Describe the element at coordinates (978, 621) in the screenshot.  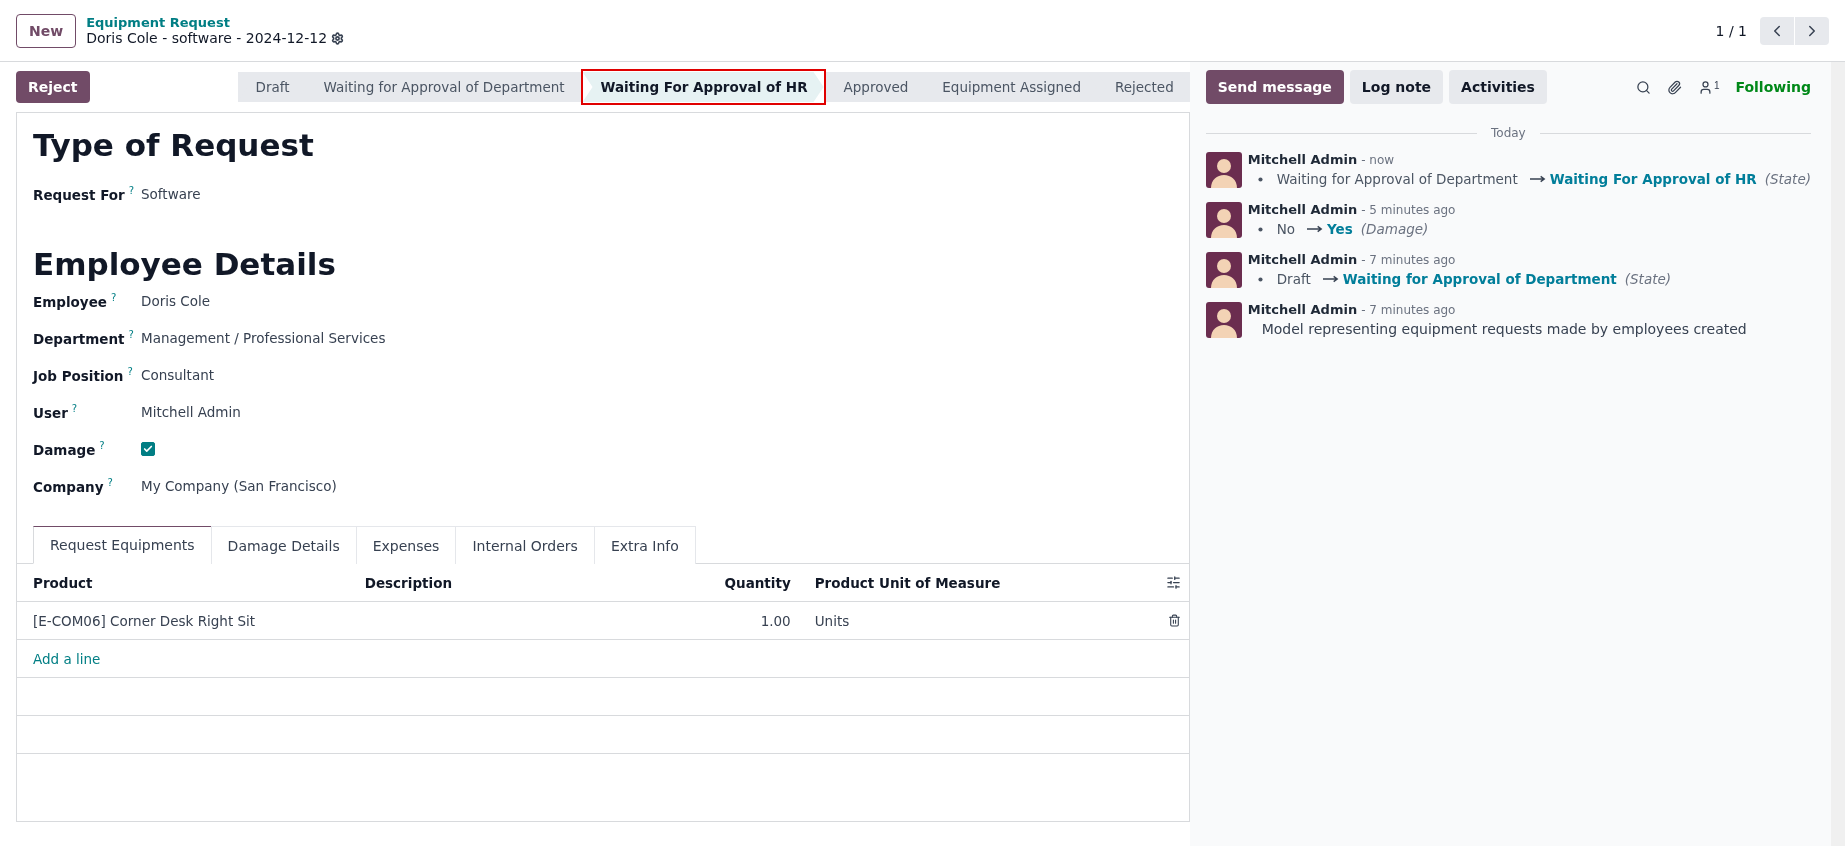
I see `table-cell: Units` at that location.